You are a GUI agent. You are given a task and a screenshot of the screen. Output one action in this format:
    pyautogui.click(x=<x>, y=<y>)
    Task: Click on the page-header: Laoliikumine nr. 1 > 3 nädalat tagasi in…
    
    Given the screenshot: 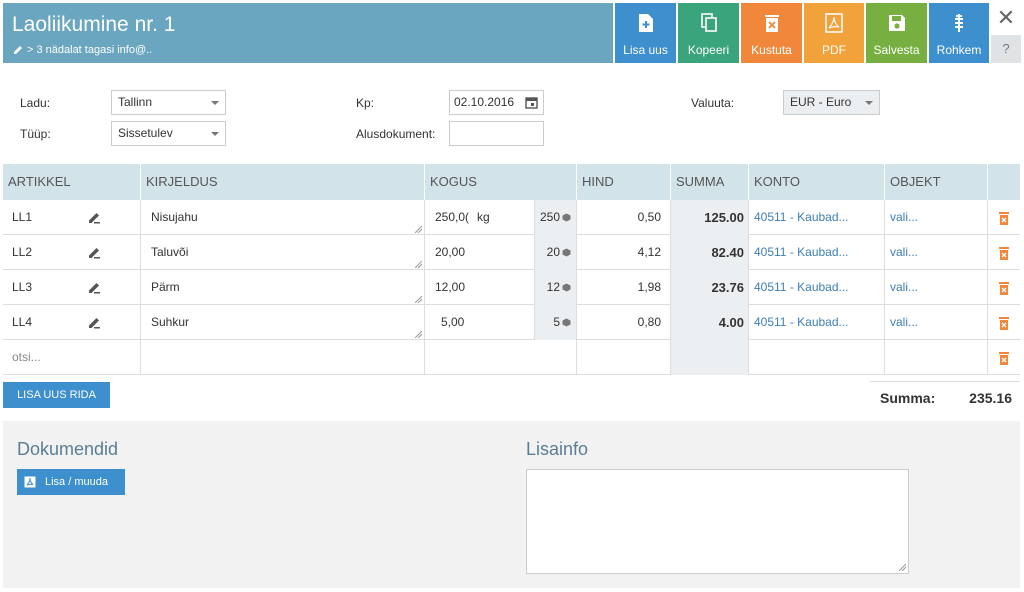 What is the action you would take?
    pyautogui.click(x=308, y=33)
    